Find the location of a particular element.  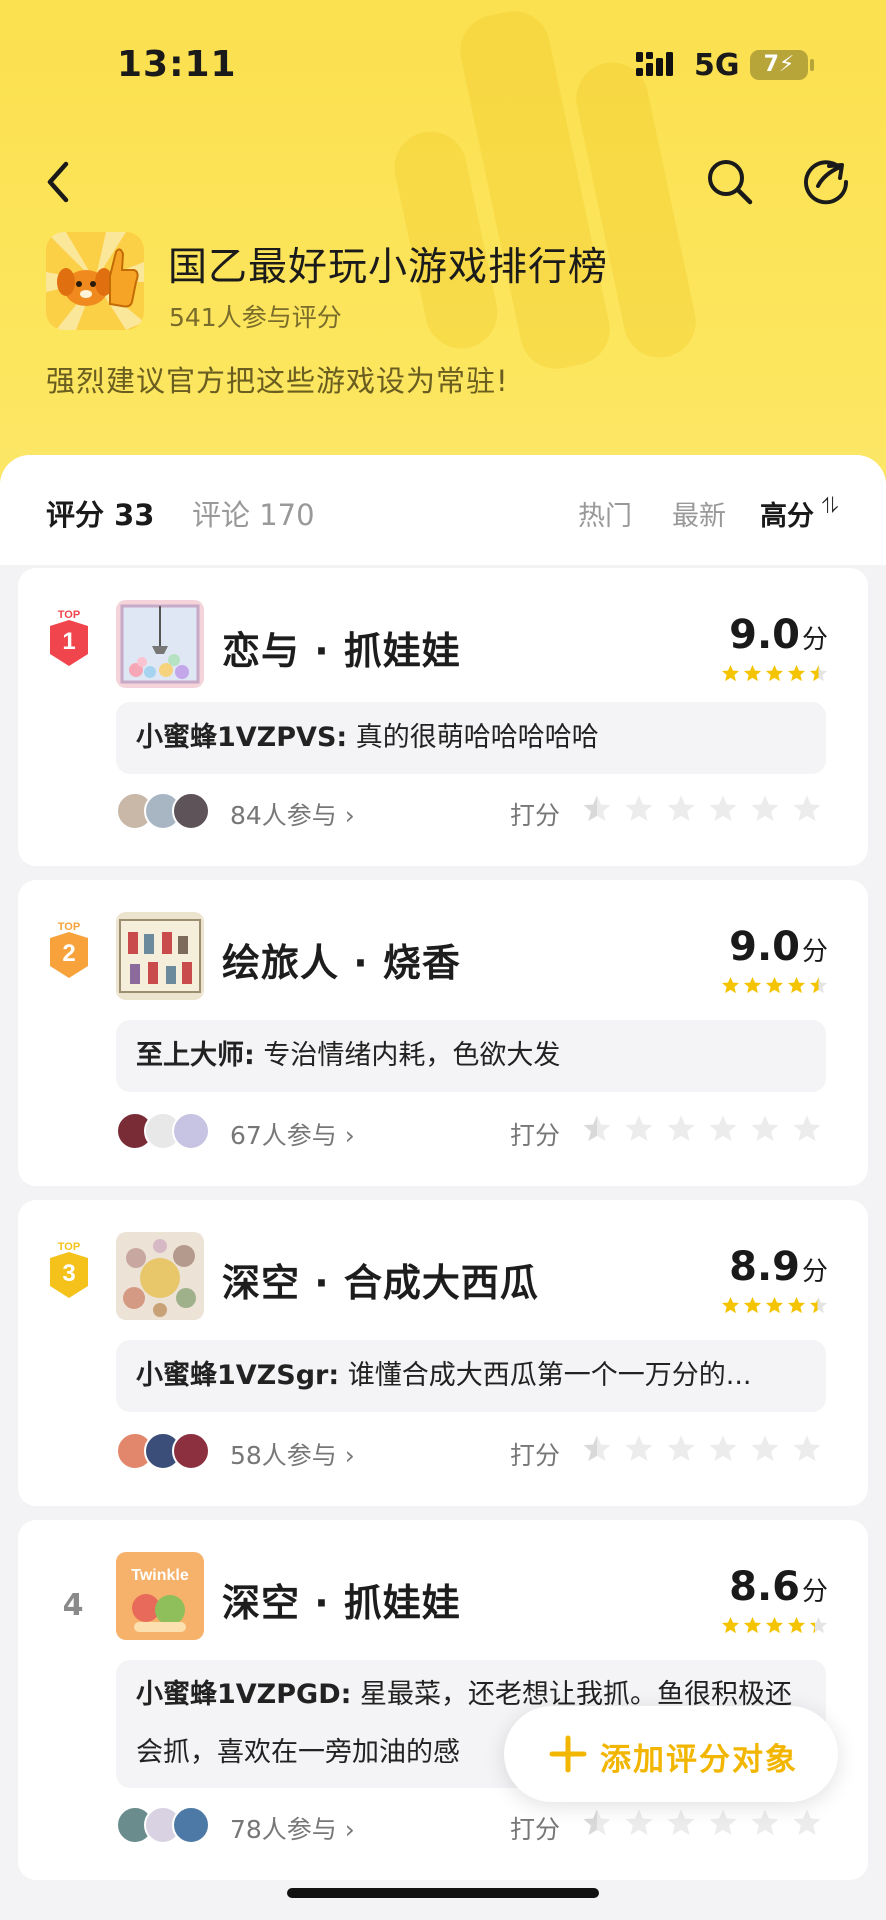

home-indicator is located at coordinates (443, 1893).